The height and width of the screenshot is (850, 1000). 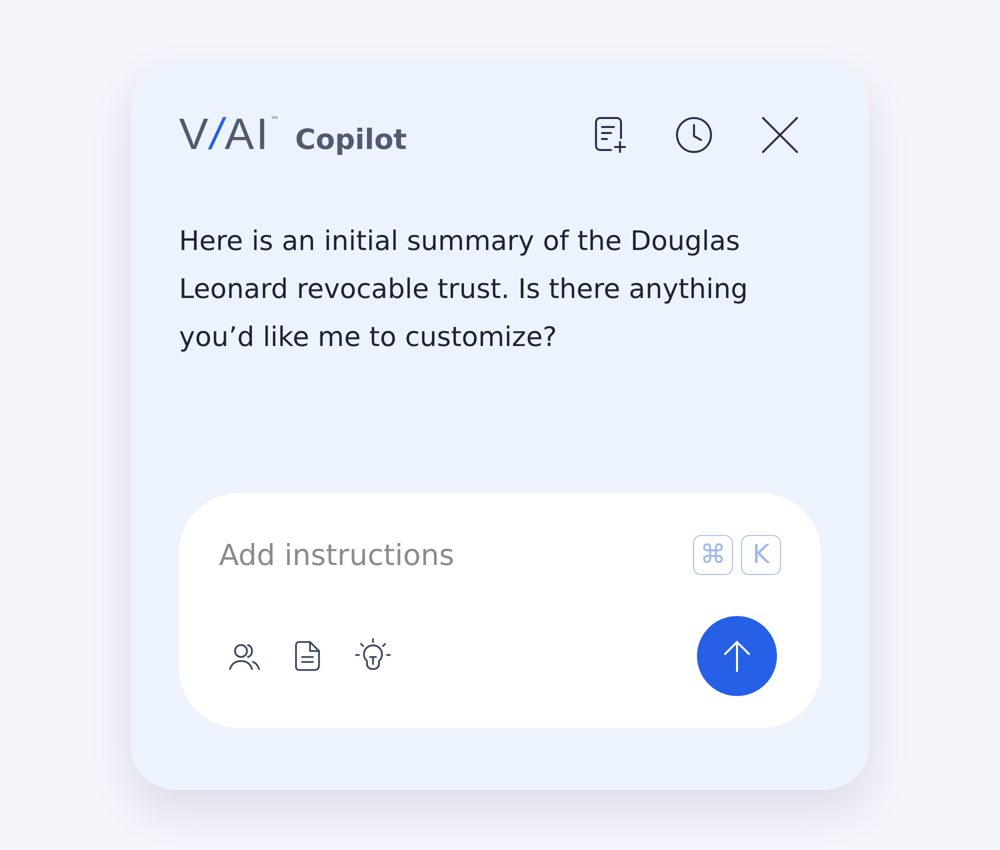 What do you see at coordinates (217, 135) in the screenshot?
I see `logo-text: /` at bounding box center [217, 135].